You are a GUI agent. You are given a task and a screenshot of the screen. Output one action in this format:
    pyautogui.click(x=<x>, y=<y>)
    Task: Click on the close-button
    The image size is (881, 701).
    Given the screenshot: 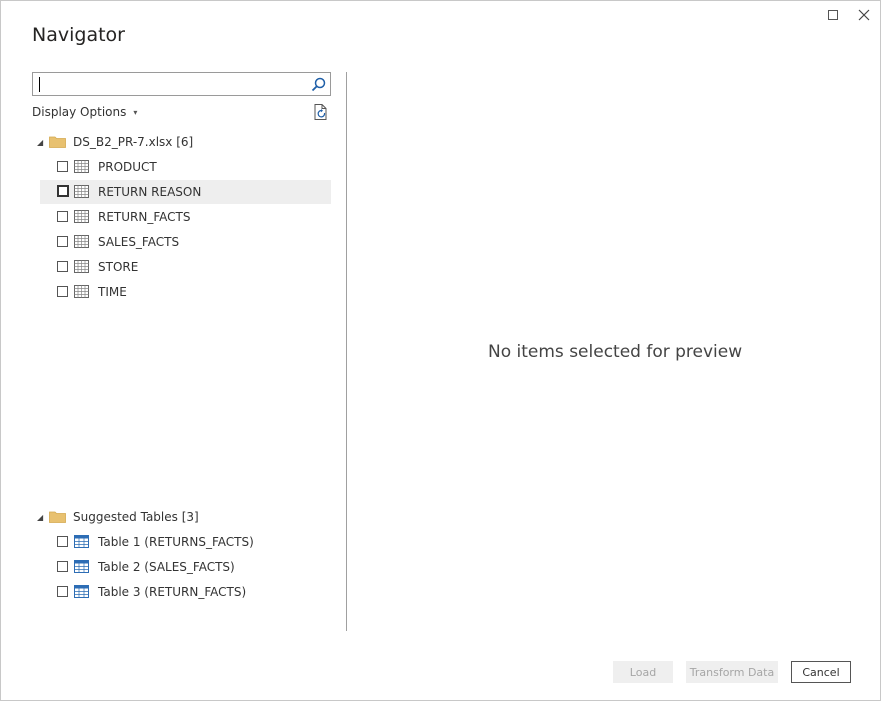 What is the action you would take?
    pyautogui.click(x=864, y=15)
    